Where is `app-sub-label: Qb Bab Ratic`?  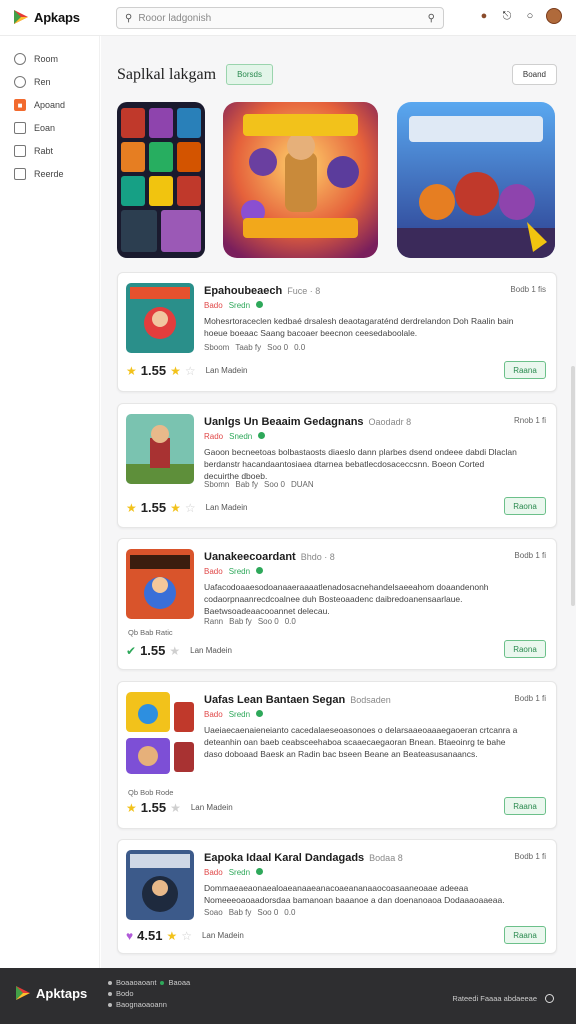
app-sub-label: Qb Bab Ratic is located at coordinates (150, 632).